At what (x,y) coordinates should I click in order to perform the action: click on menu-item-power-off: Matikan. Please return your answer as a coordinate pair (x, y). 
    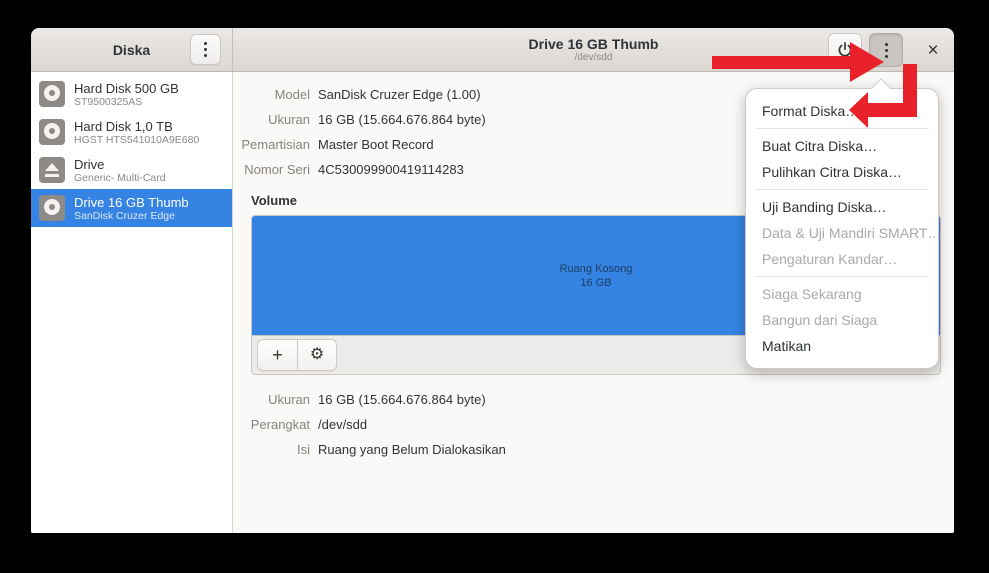
    Looking at the image, I should click on (842, 346).